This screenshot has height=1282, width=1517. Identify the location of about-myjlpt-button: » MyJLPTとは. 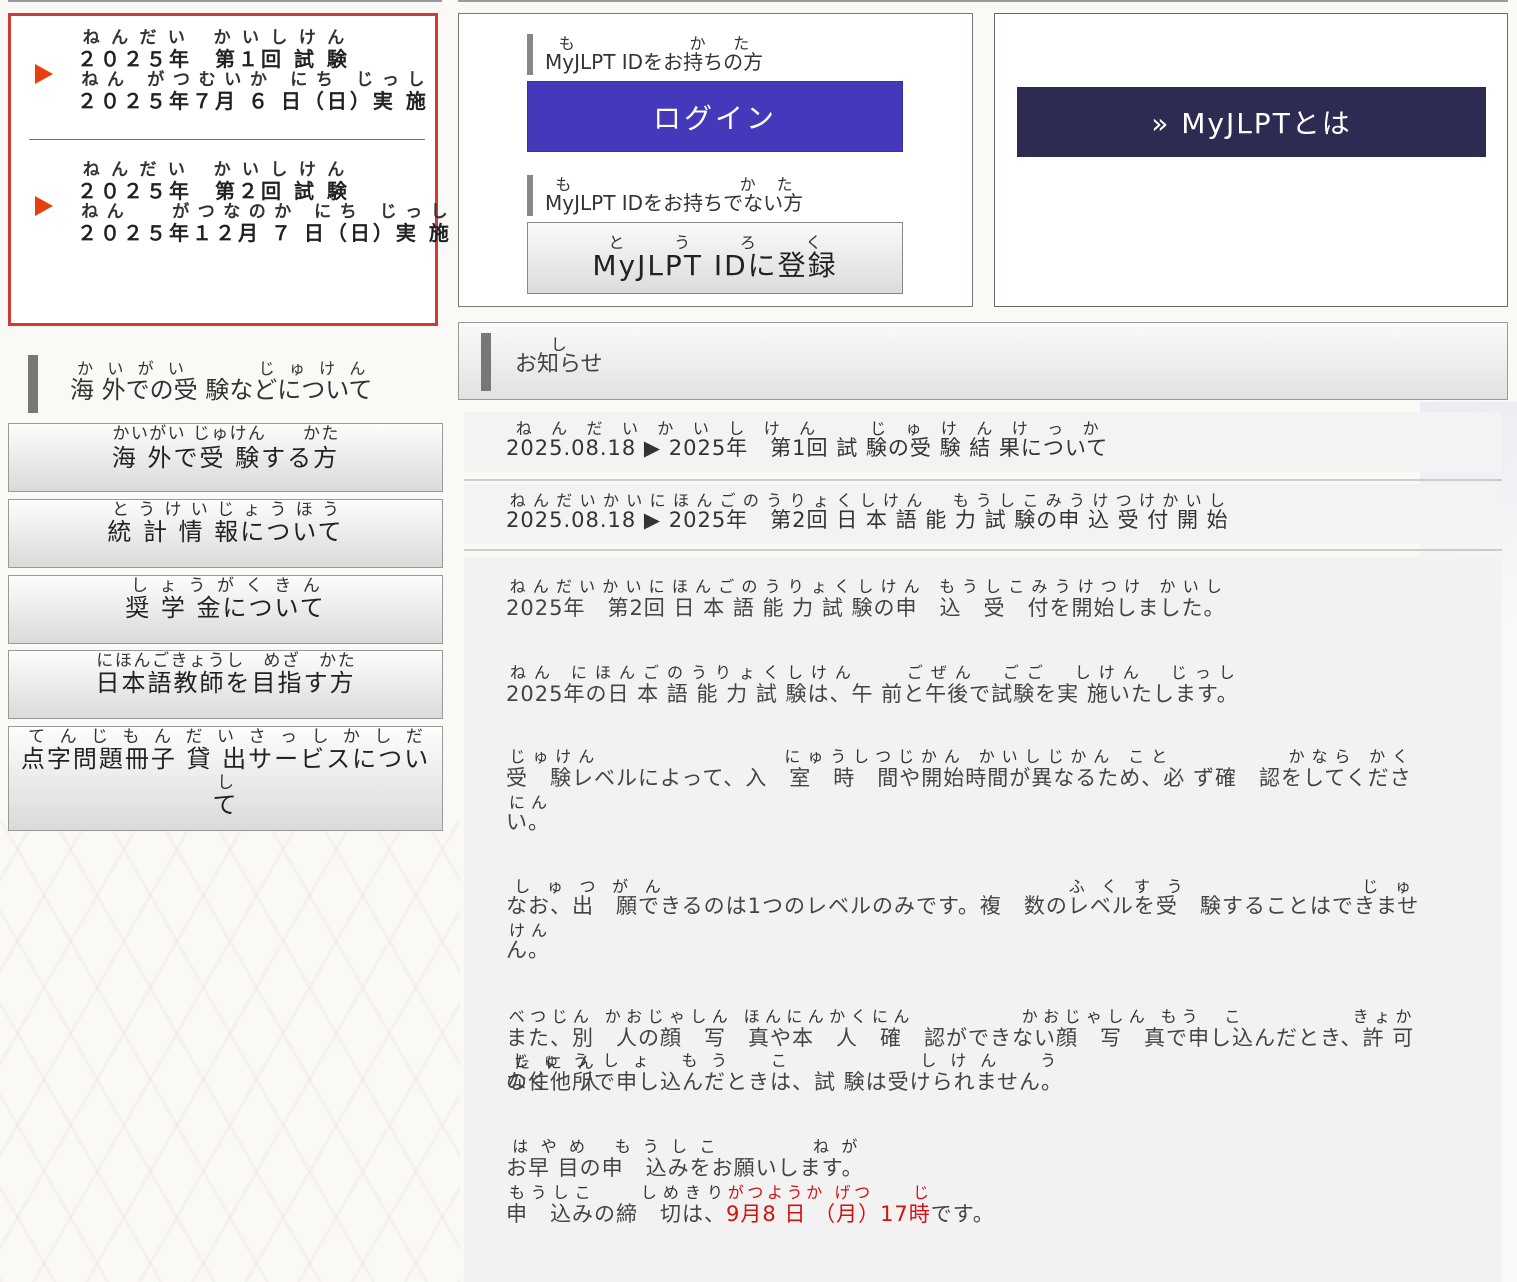
(1251, 122).